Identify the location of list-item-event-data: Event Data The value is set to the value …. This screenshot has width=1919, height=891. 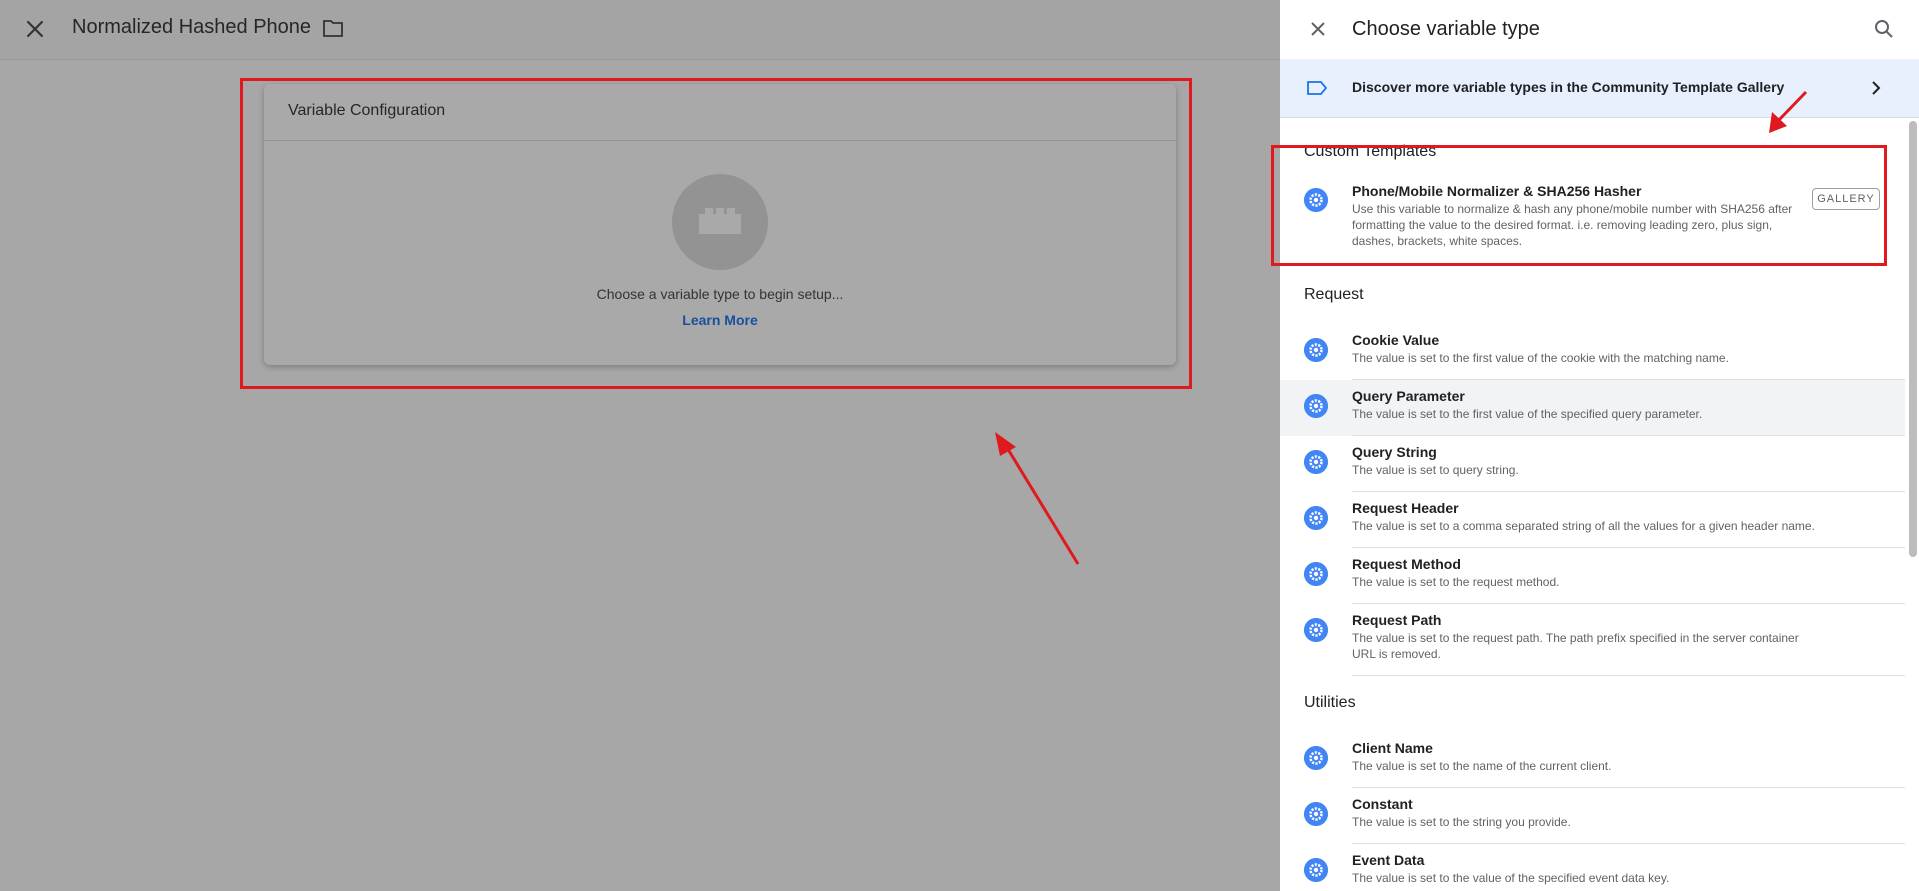
(1592, 867).